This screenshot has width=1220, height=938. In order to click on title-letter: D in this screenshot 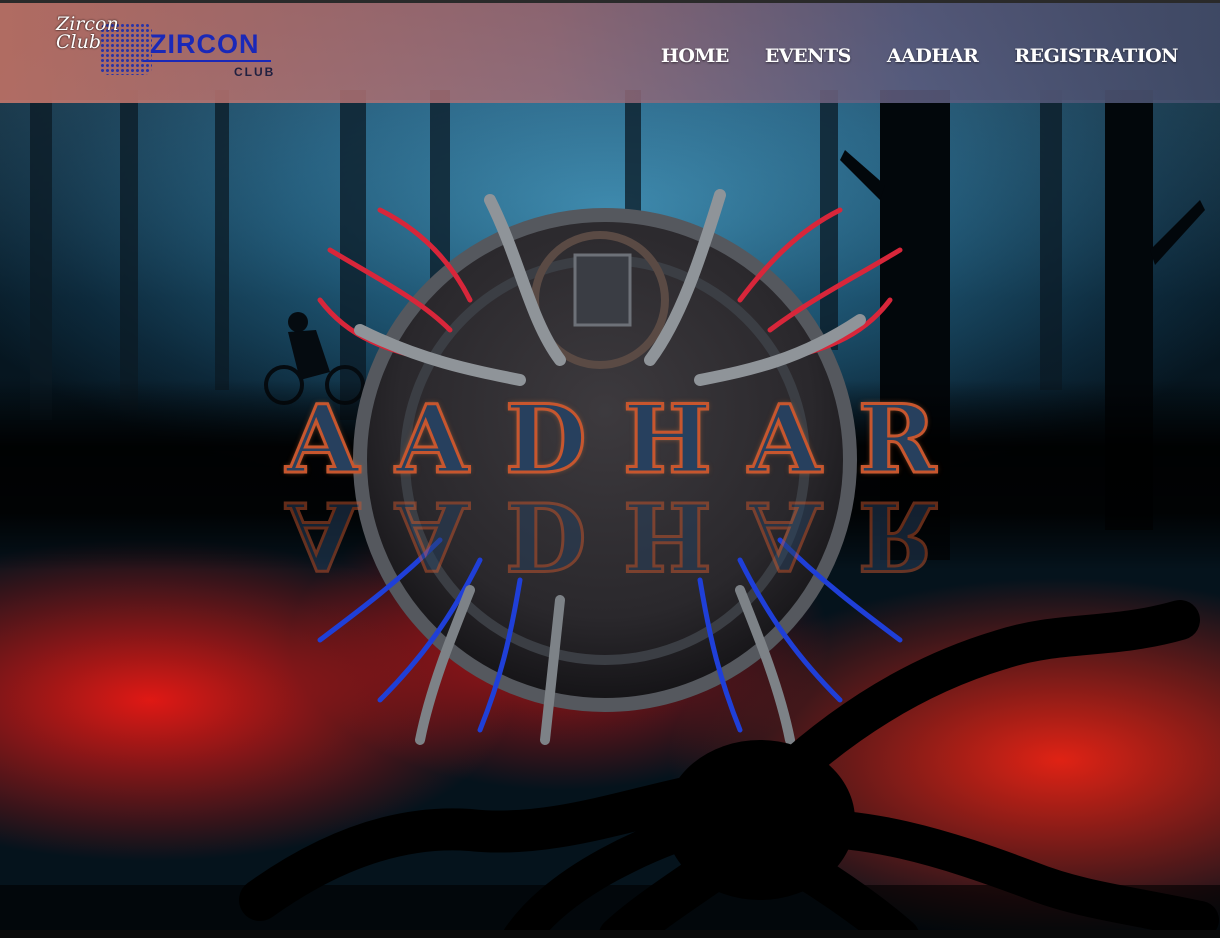, I will do `click(545, 440)`.